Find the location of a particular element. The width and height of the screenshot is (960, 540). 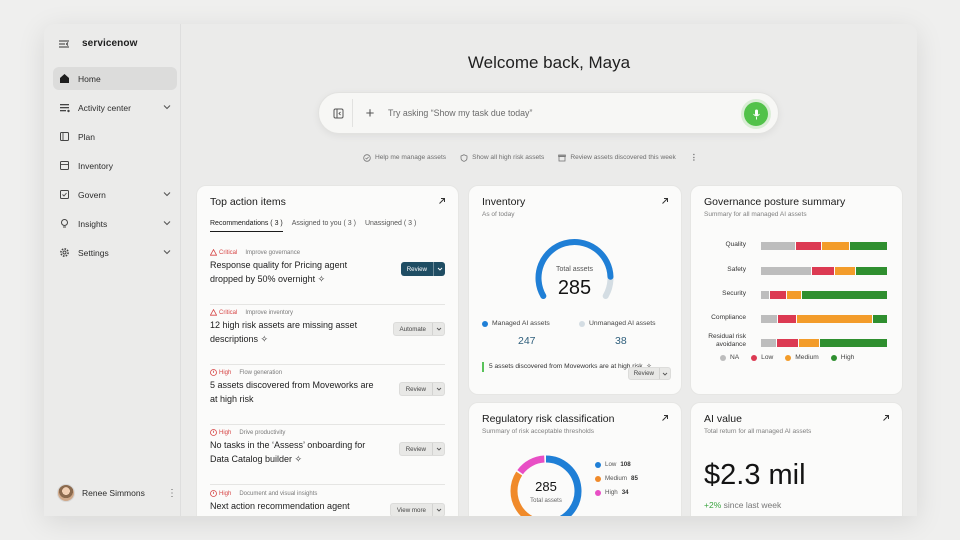

regulatory-legend: Low 108 Medium 85 High 34 is located at coordinates (616, 482).